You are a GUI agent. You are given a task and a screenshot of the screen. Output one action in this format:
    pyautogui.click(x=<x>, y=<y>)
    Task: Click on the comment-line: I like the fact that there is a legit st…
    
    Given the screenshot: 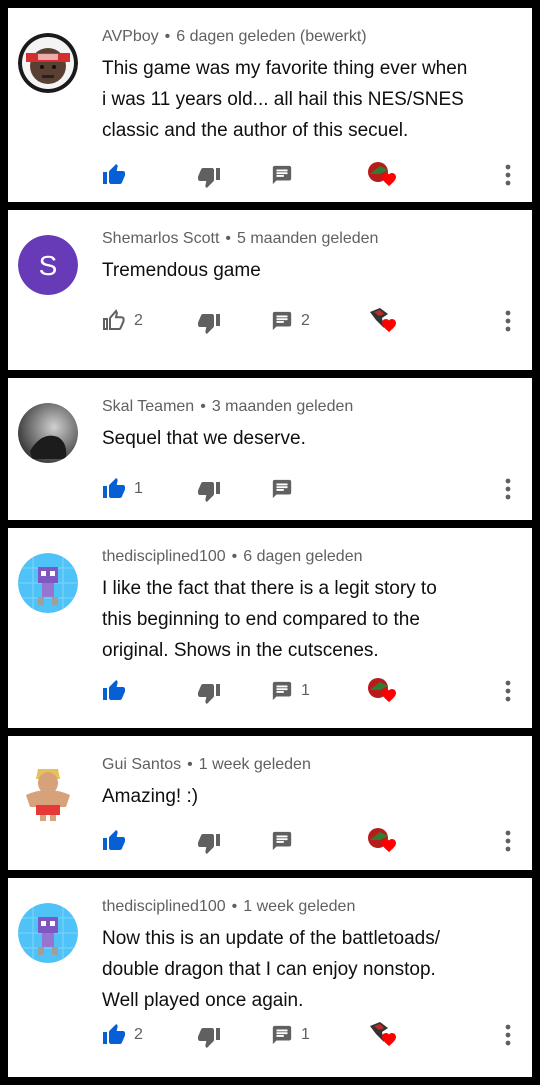 What is the action you would take?
    pyautogui.click(x=269, y=588)
    